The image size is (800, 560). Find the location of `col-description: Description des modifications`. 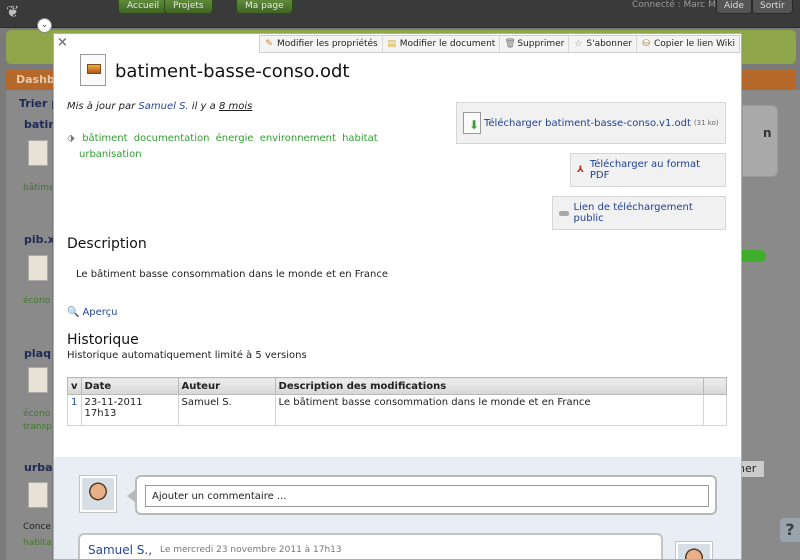

col-description: Description des modifications is located at coordinates (489, 386).